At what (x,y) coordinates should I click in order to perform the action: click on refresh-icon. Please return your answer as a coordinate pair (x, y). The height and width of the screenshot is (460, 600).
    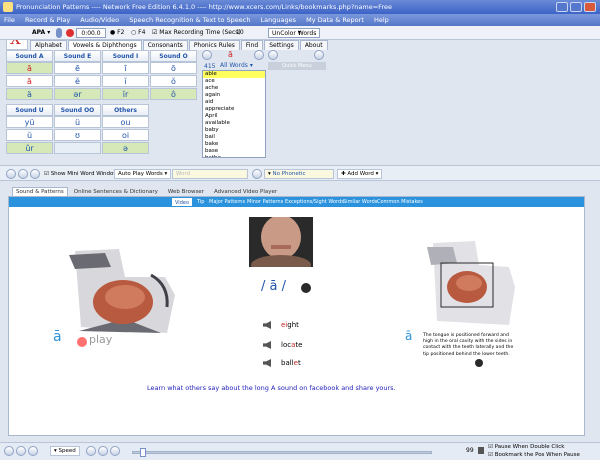
    Looking at the image, I should click on (35, 174).